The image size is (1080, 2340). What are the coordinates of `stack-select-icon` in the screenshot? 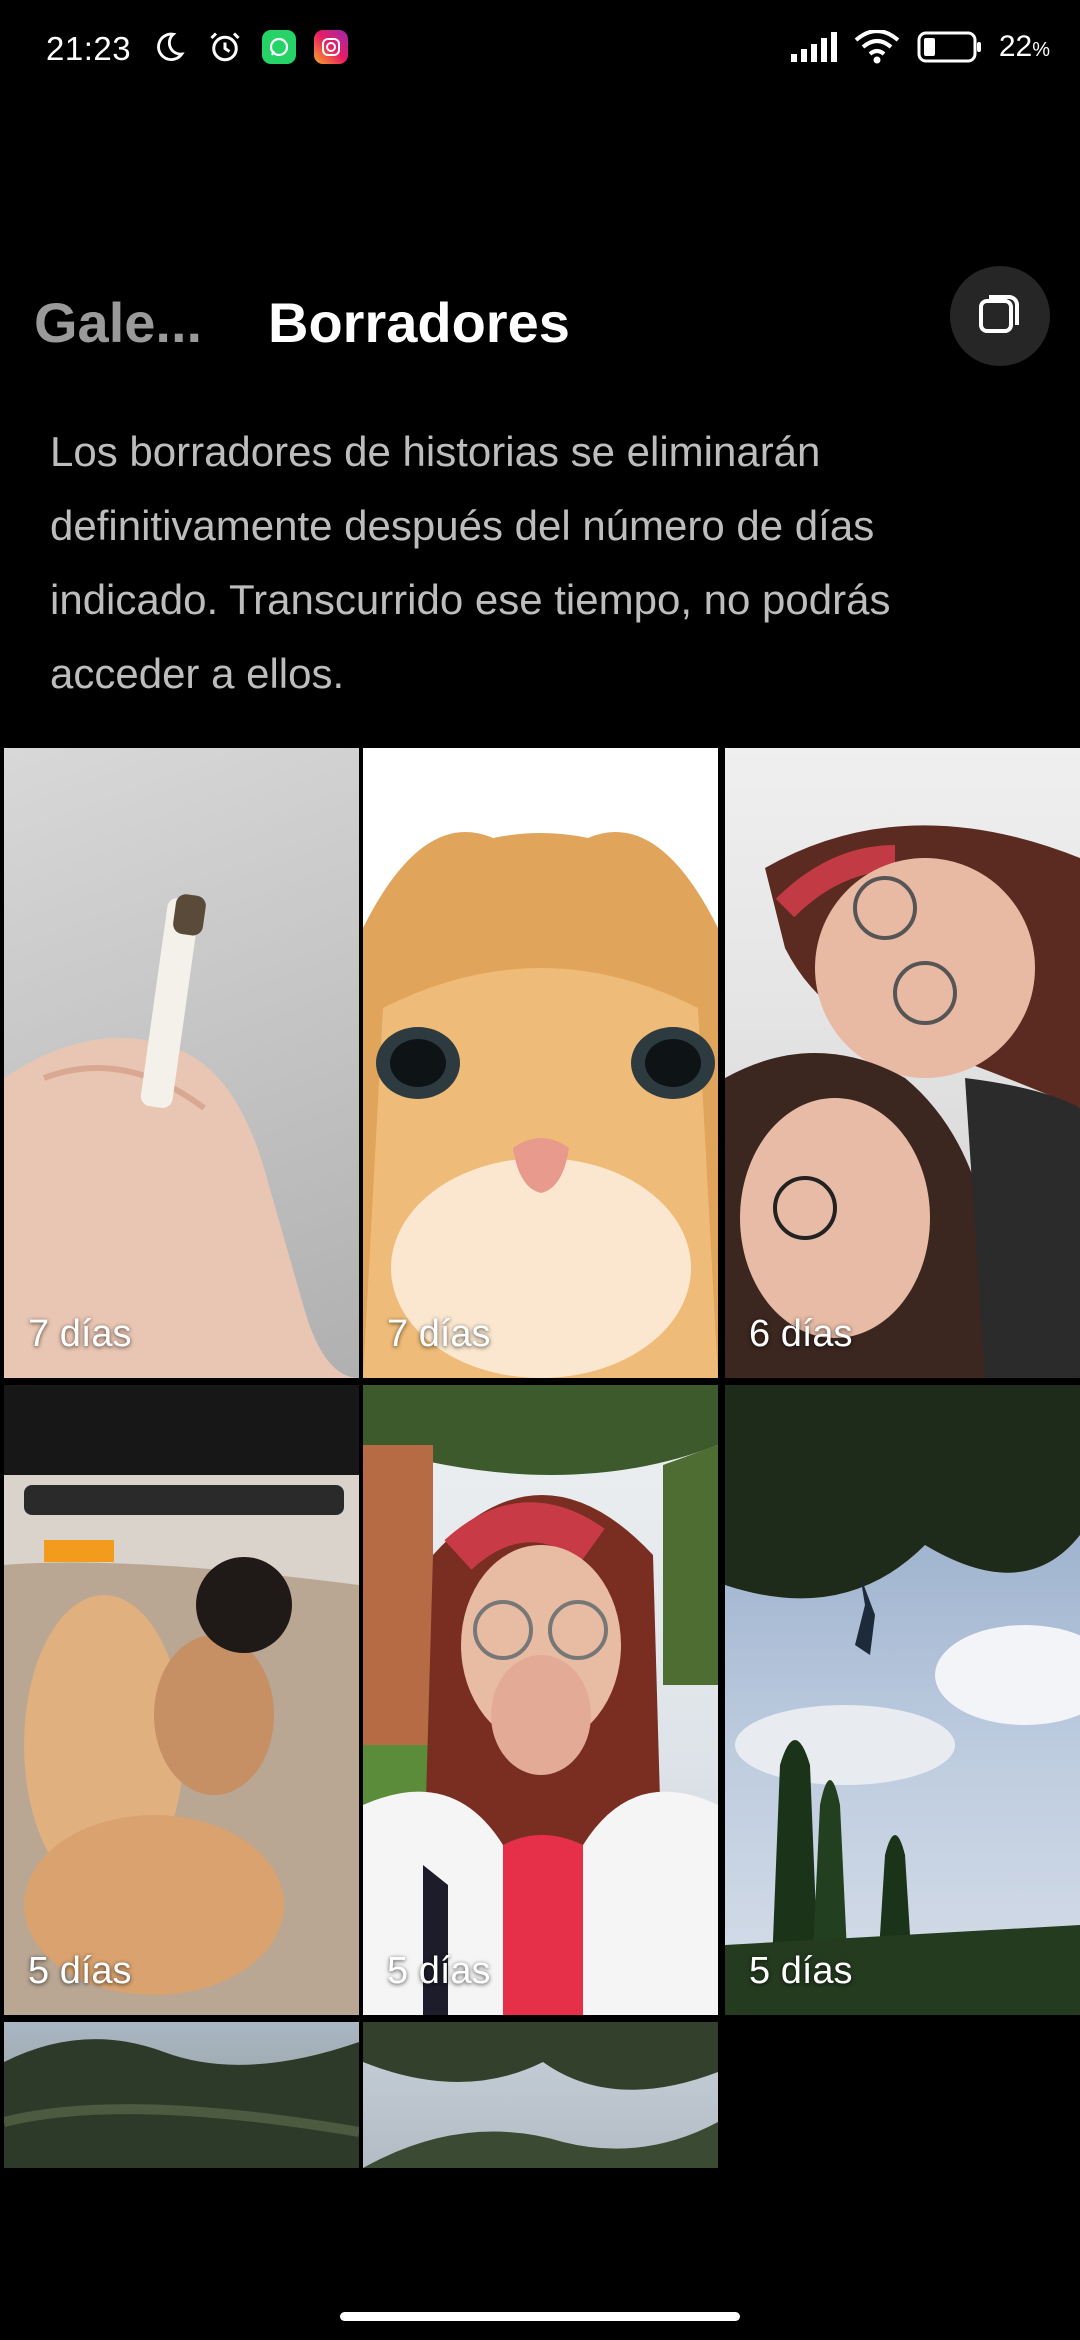 It's located at (1000, 316).